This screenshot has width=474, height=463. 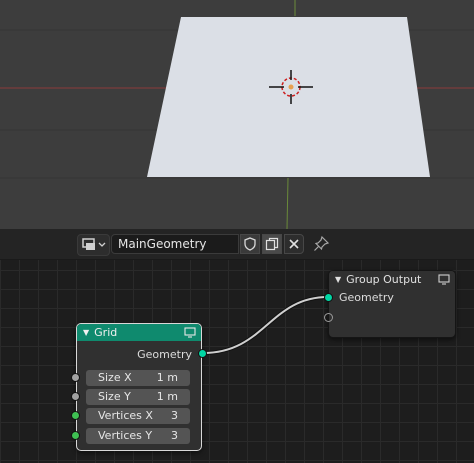 I want to click on size-y-value: 1 m, so click(x=167, y=396).